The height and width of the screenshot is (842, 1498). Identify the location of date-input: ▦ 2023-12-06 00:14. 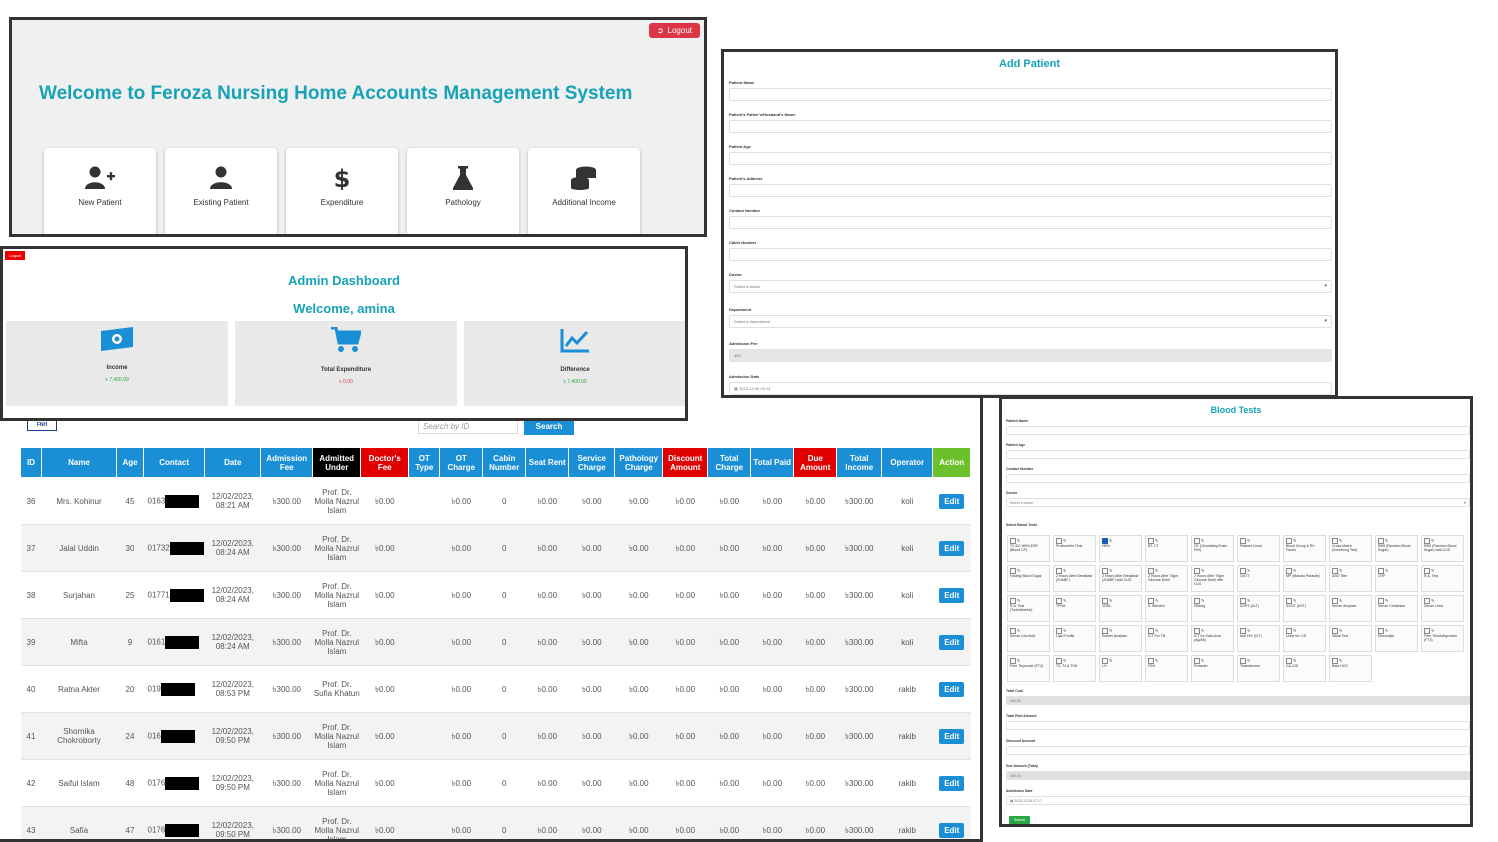
(1030, 388).